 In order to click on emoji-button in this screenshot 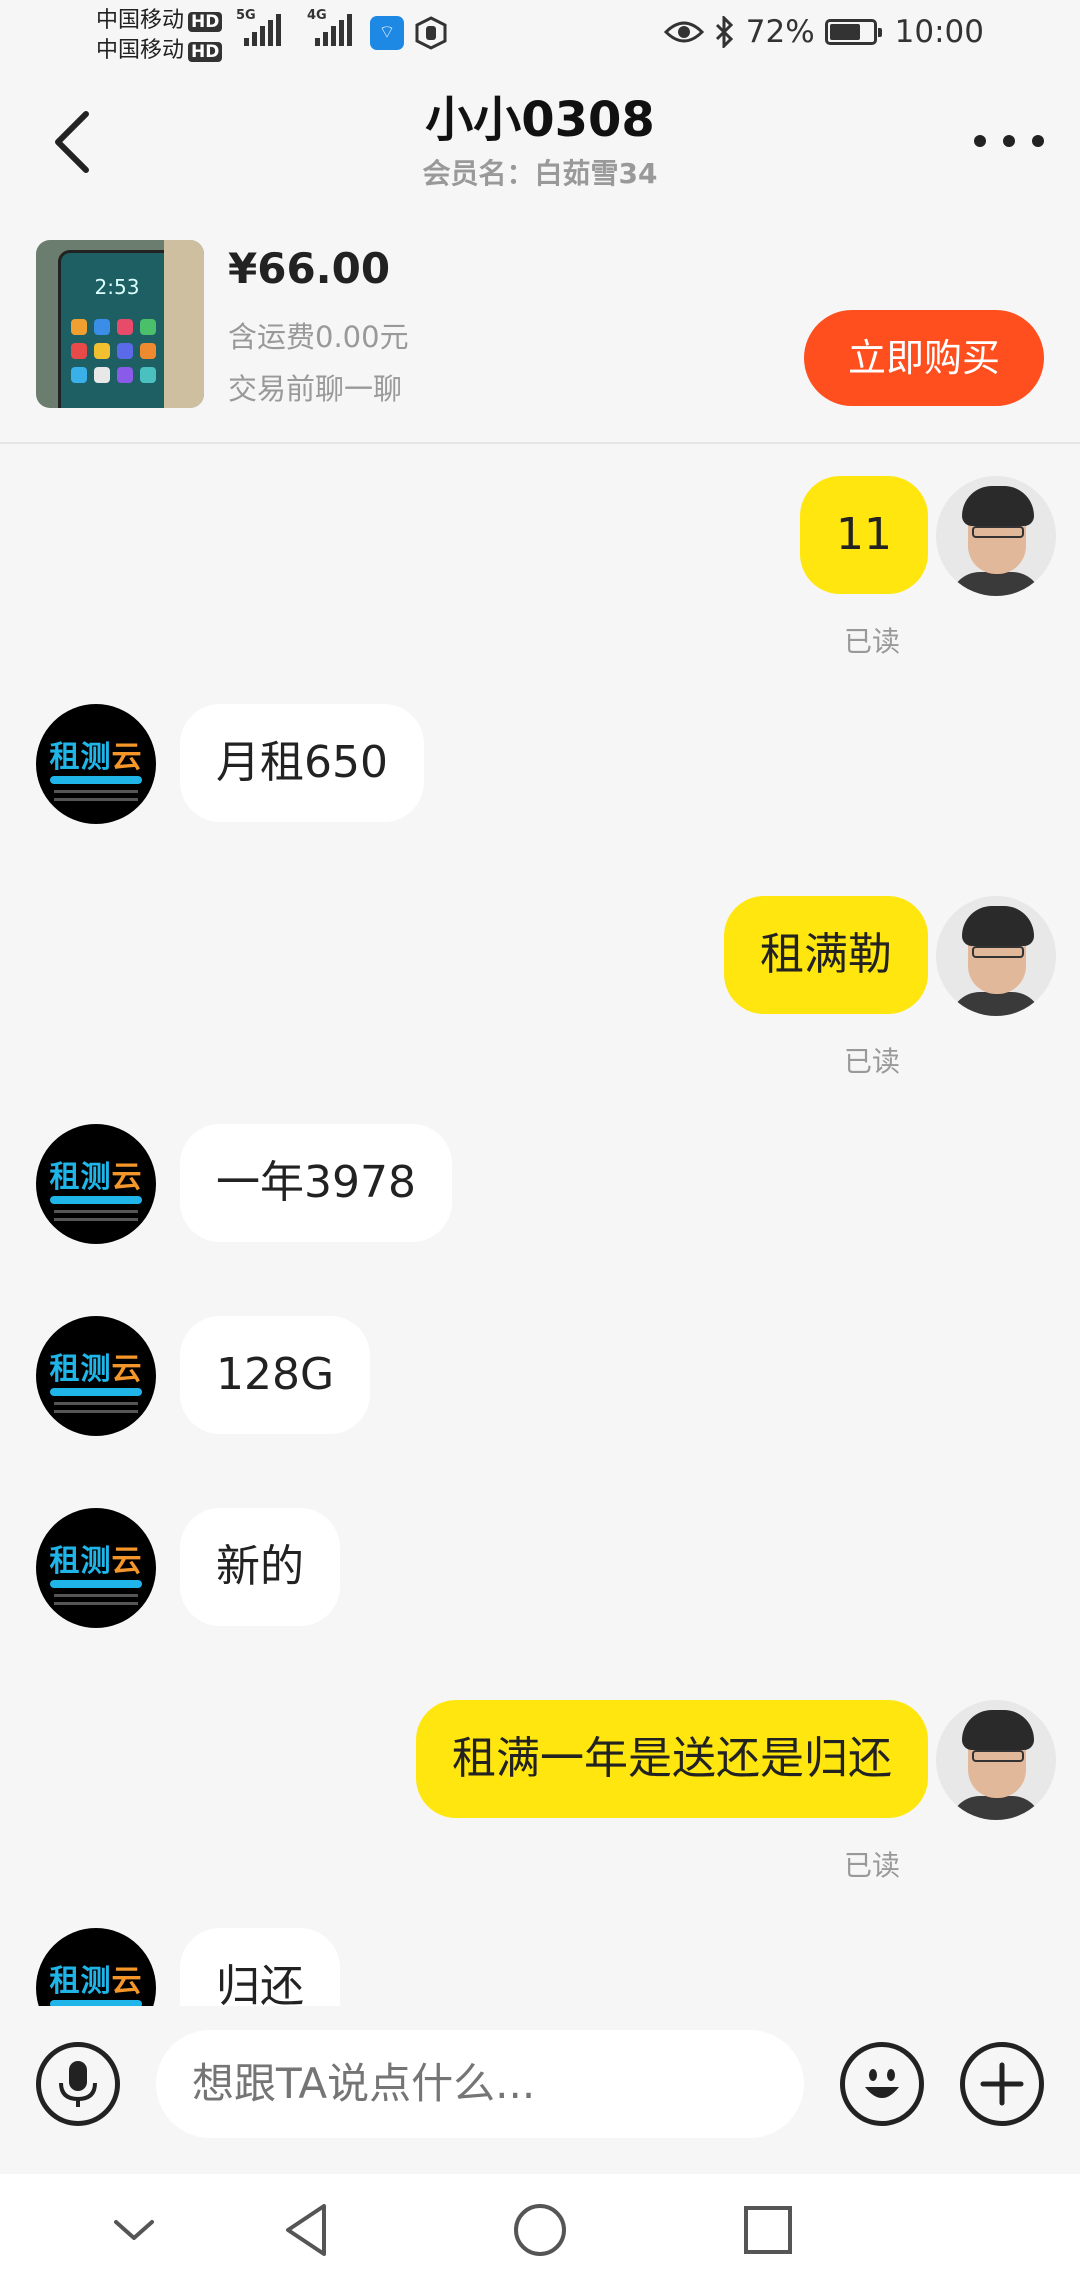, I will do `click(882, 2084)`.